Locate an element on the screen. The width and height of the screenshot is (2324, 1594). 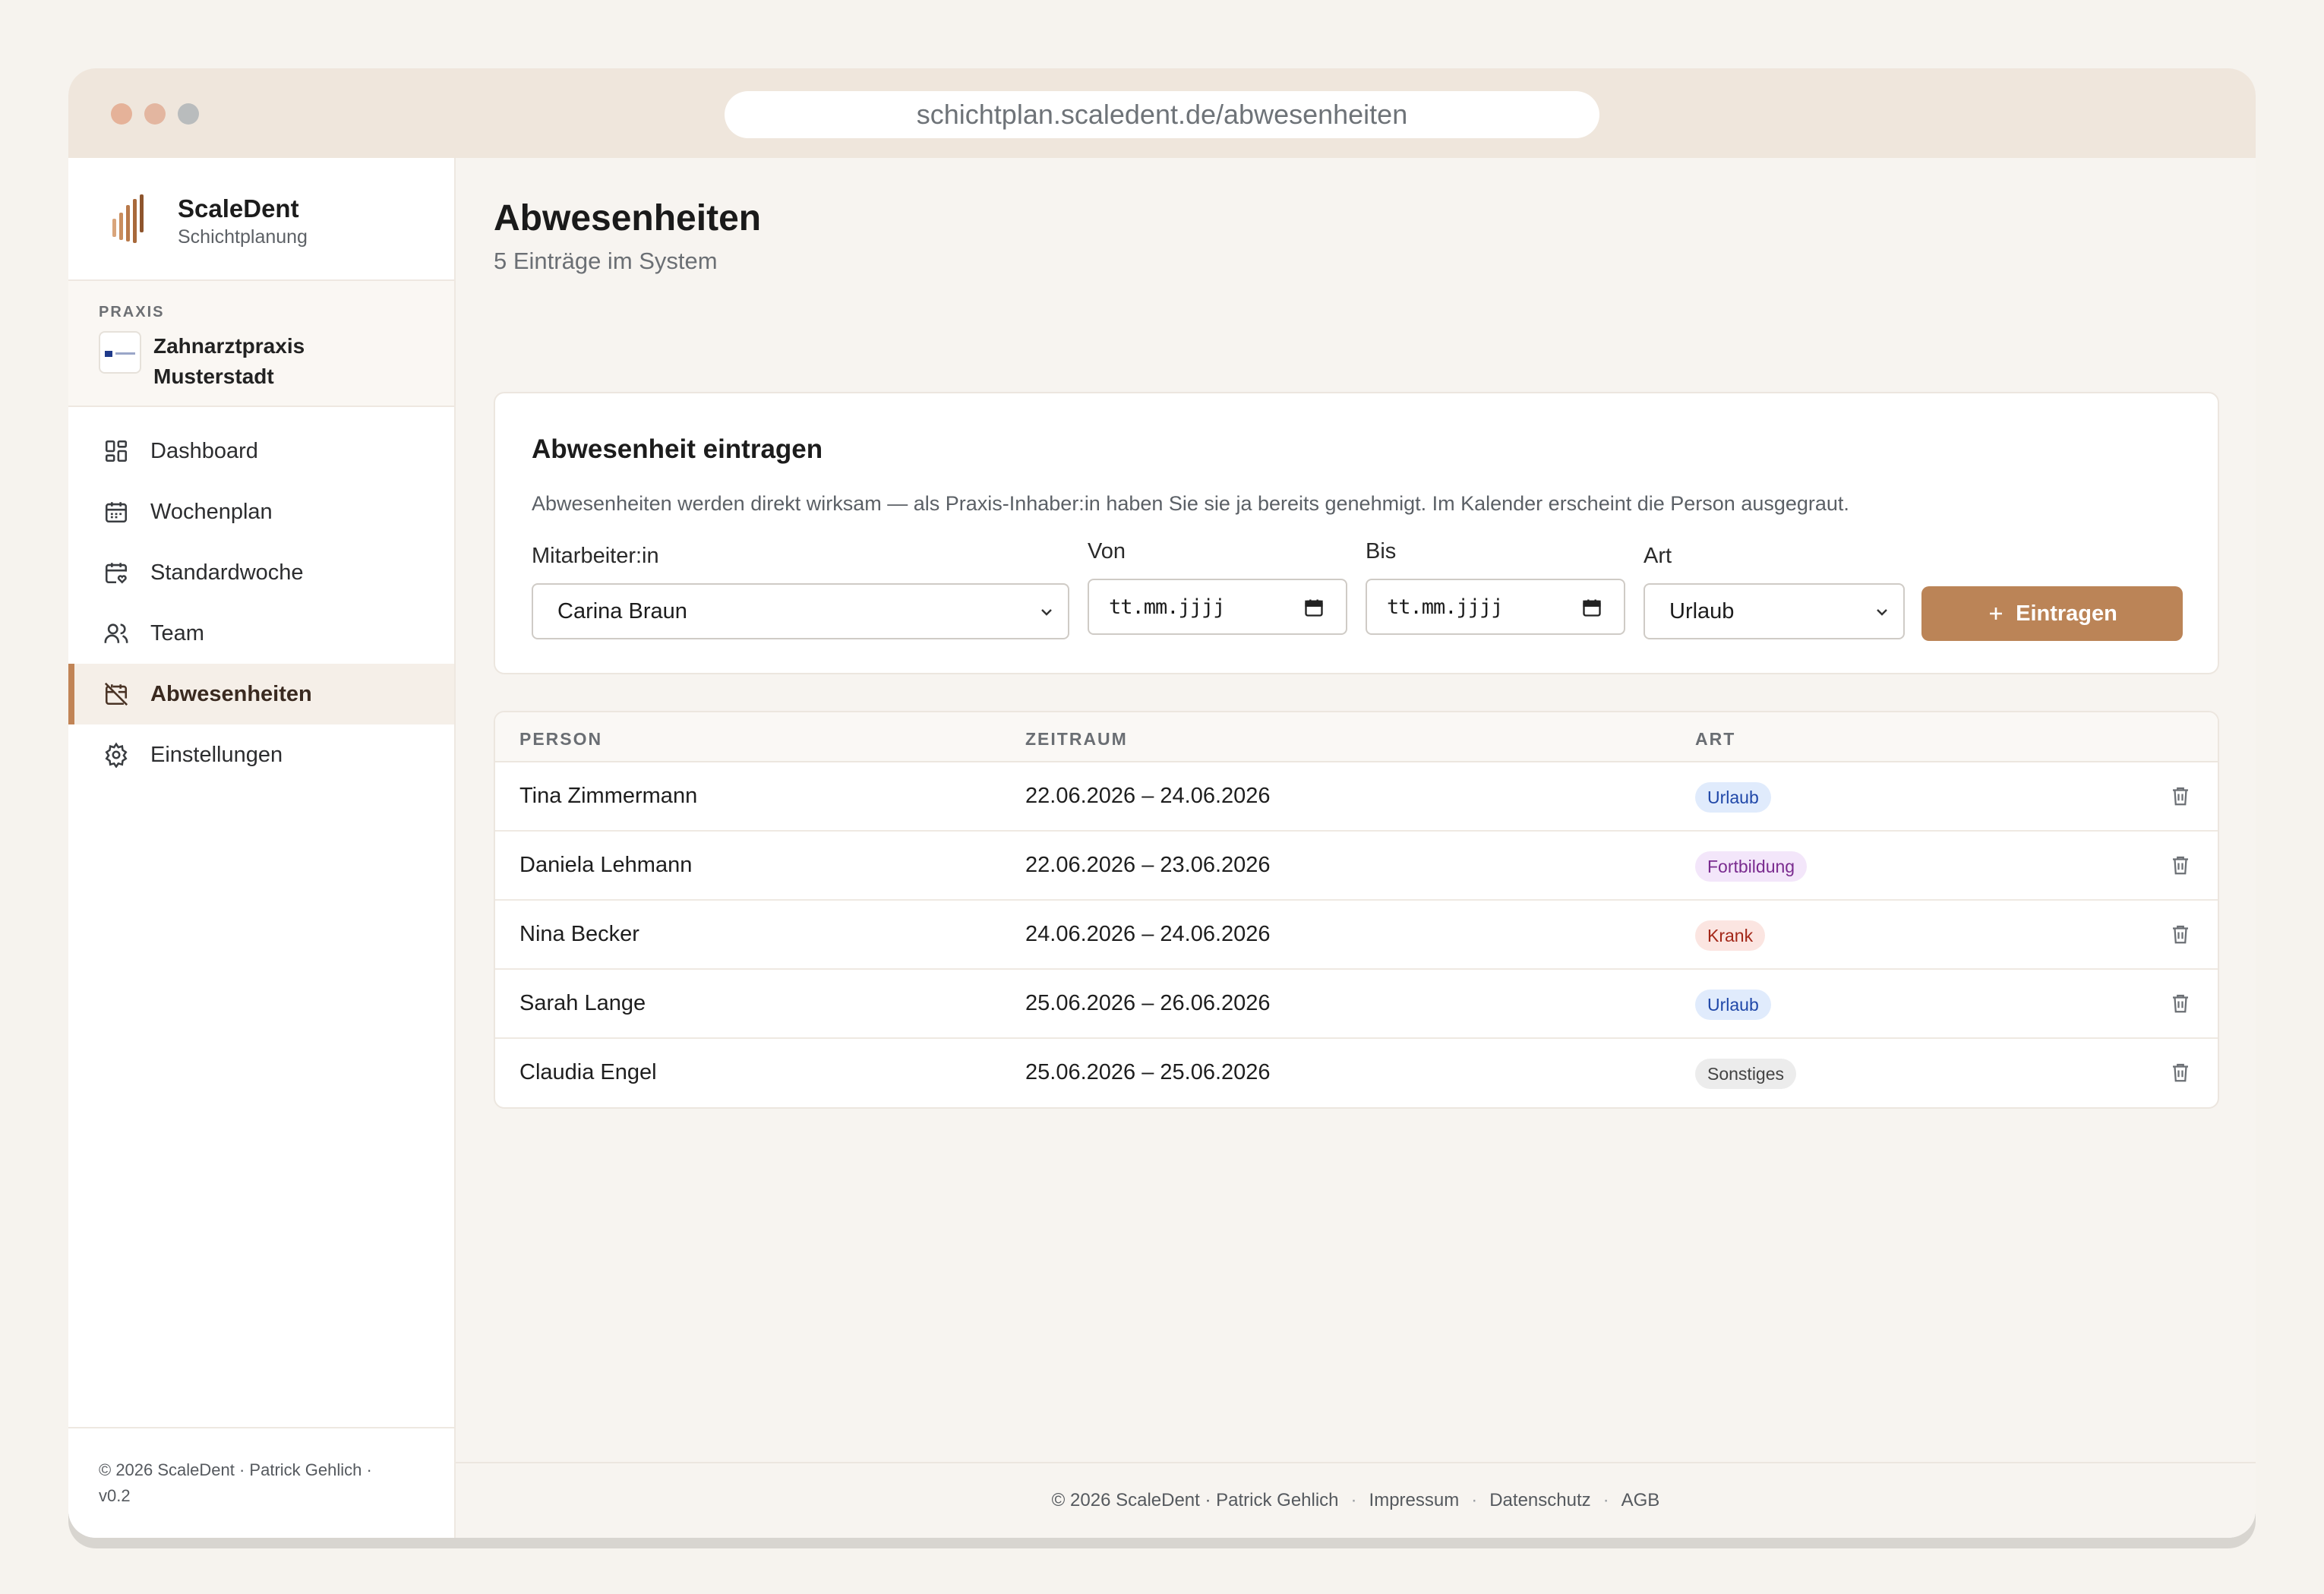
employee-select-value: Carina Braun is located at coordinates (622, 610).